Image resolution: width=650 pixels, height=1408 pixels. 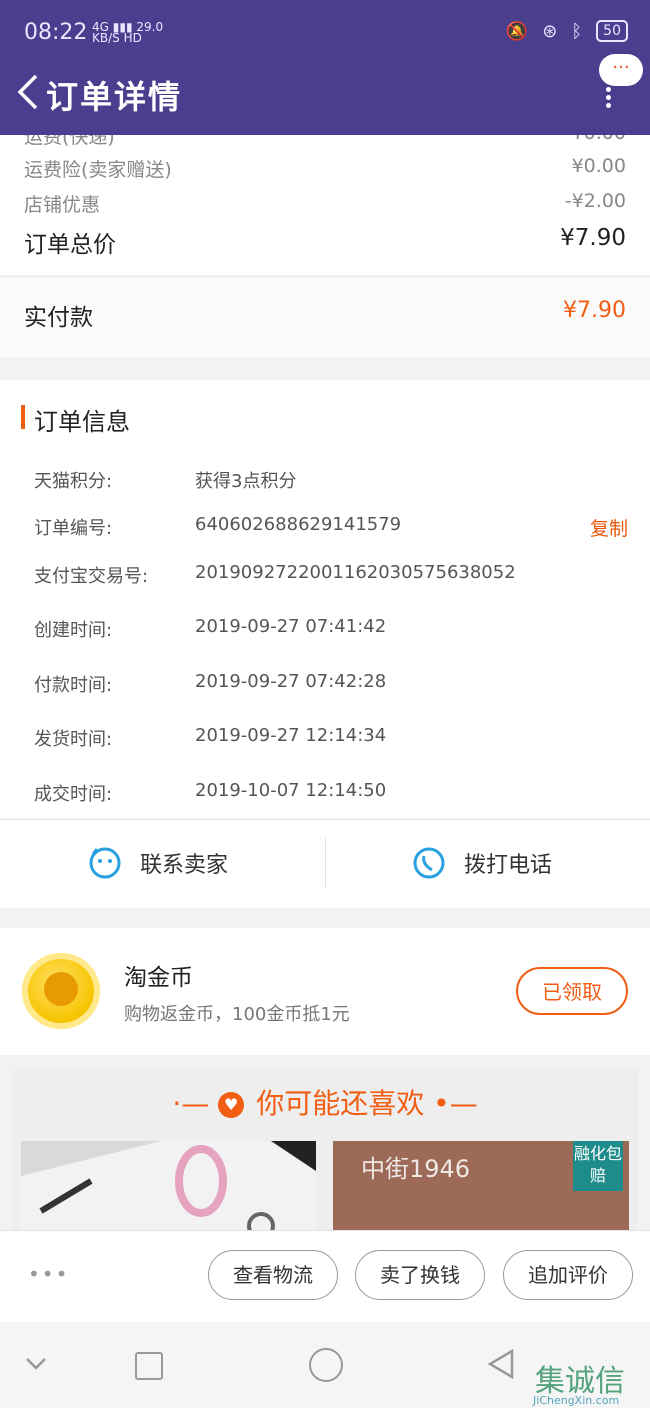 I want to click on product-card-2: 中街1946 融化包赔, so click(x=481, y=1186).